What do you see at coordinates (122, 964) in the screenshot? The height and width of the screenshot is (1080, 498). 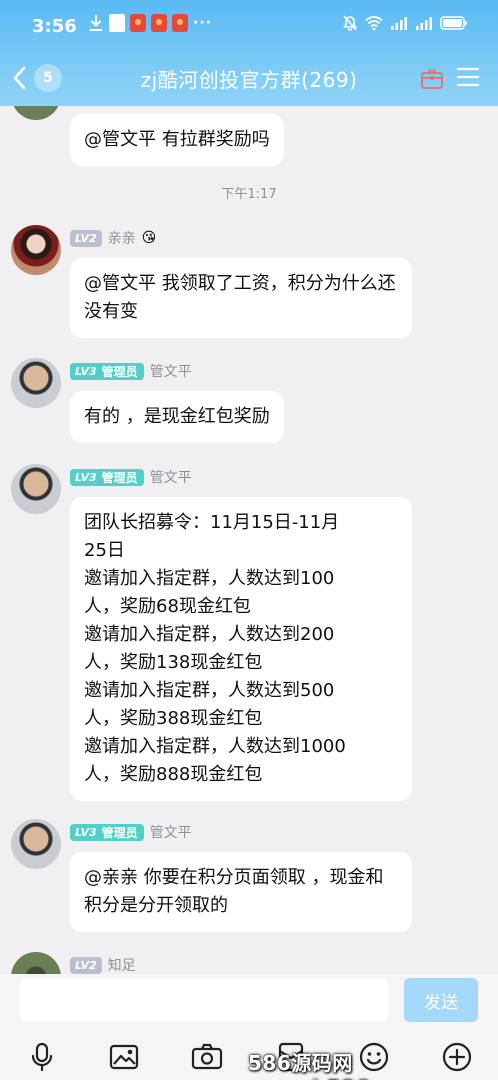 I see `sender-name: 知足` at bounding box center [122, 964].